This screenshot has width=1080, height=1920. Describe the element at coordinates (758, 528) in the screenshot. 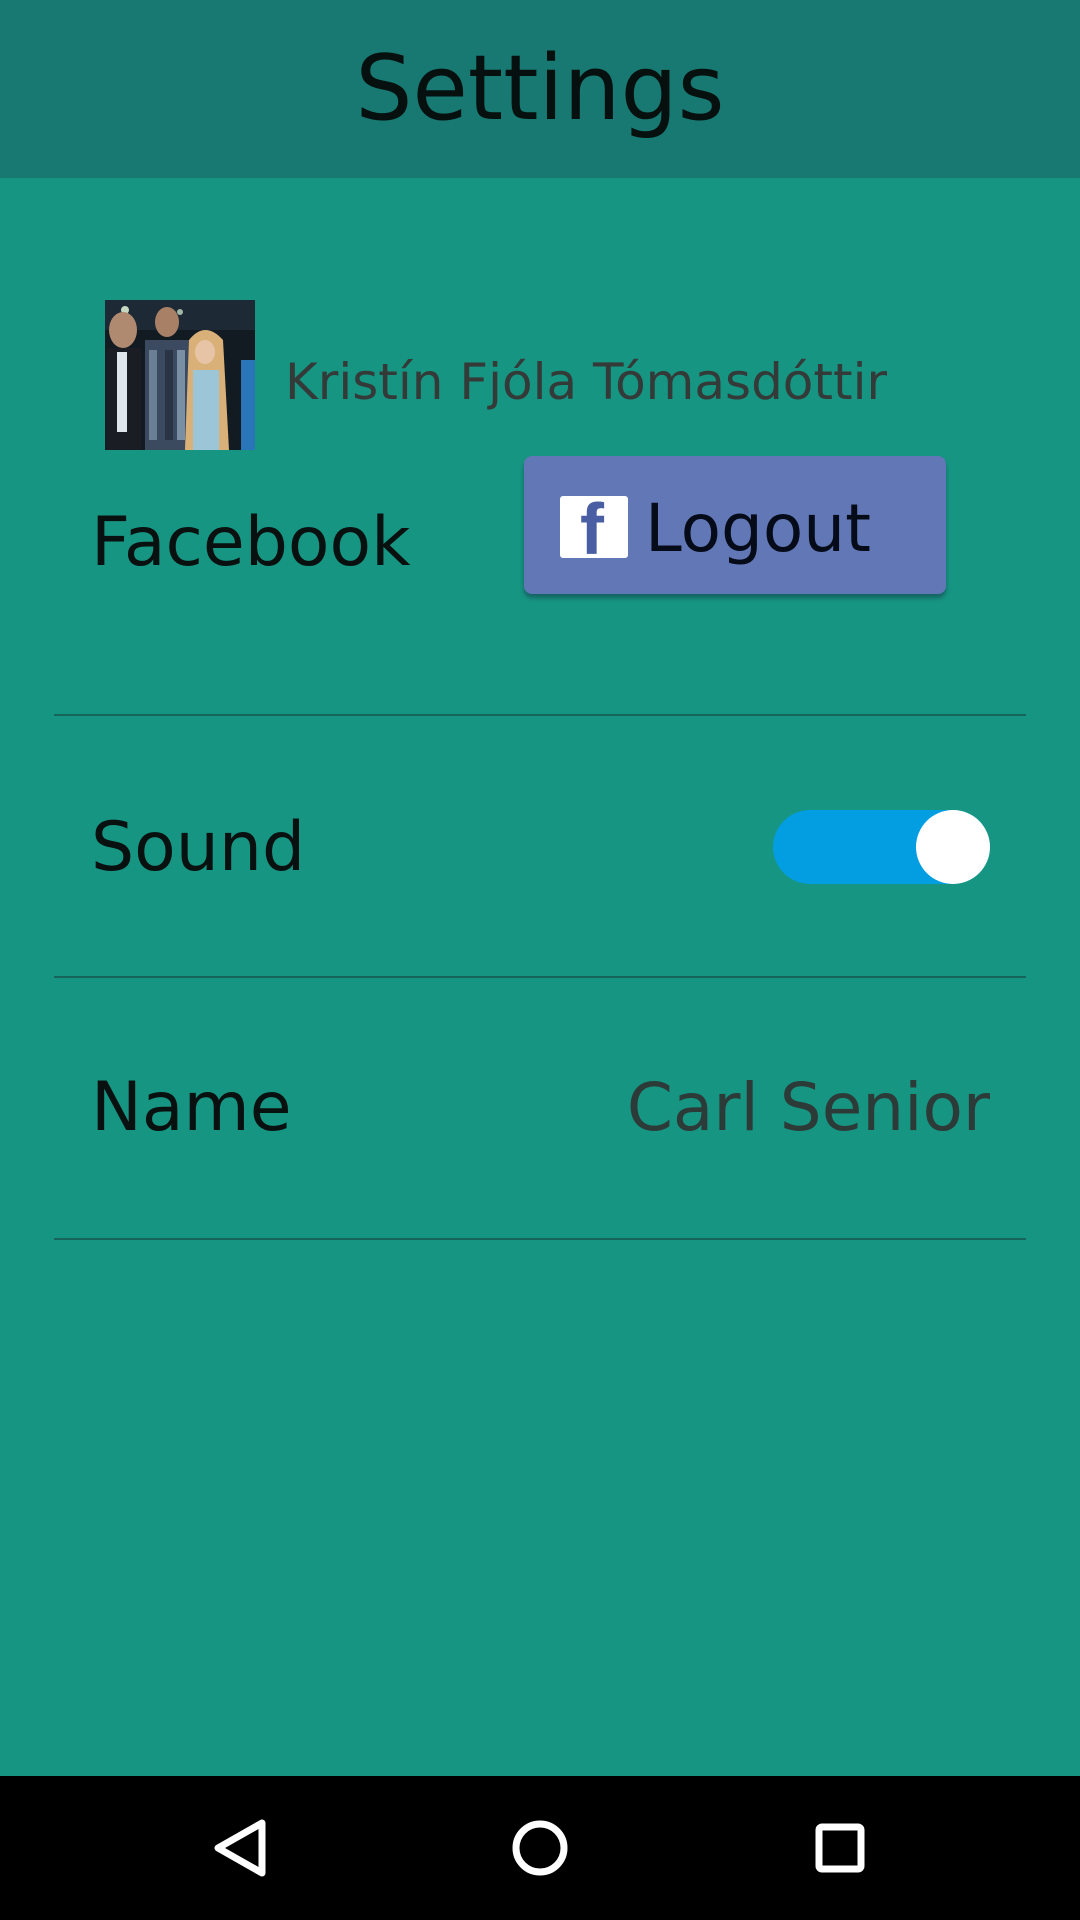

I see `logout-button-label: Logout` at that location.